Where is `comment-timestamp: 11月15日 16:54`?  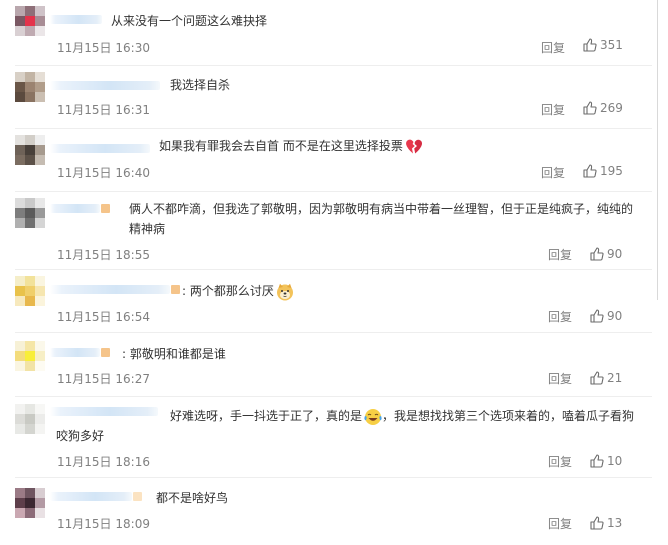
comment-timestamp: 11月15日 16:54 is located at coordinates (103, 317).